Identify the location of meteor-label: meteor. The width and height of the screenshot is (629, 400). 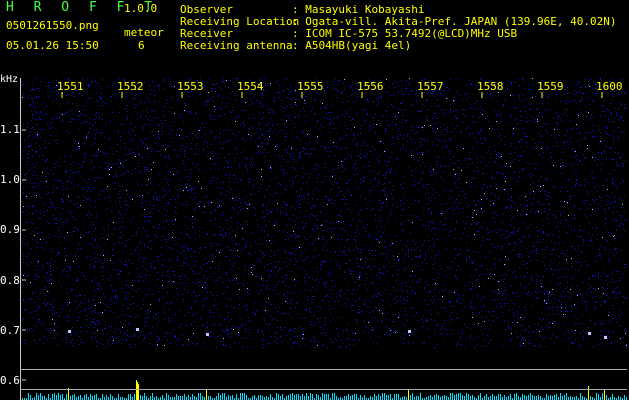
(144, 32).